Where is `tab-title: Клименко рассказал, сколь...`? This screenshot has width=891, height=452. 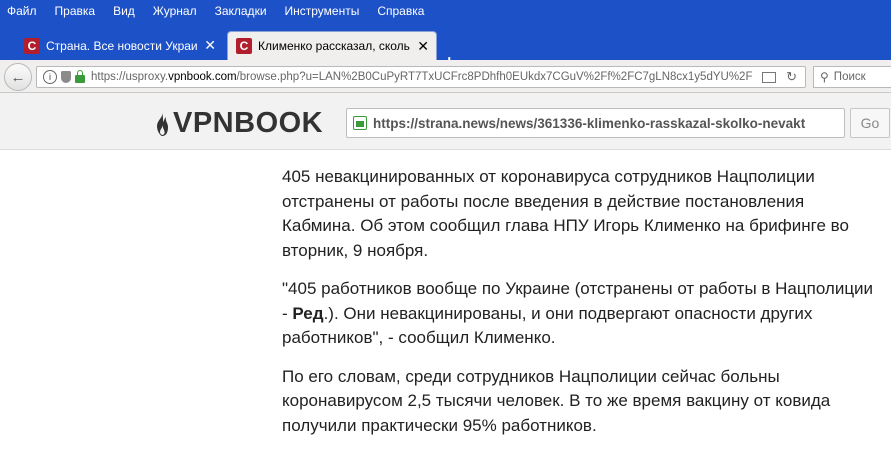 tab-title: Клименко рассказал, сколь... is located at coordinates (335, 46).